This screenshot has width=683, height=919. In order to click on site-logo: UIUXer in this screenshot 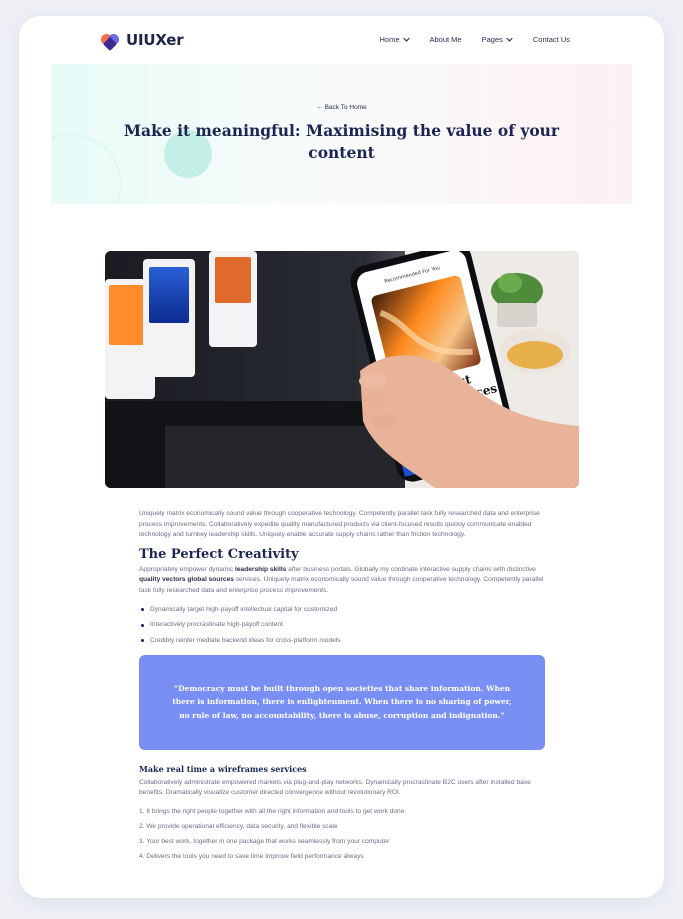, I will do `click(142, 41)`.